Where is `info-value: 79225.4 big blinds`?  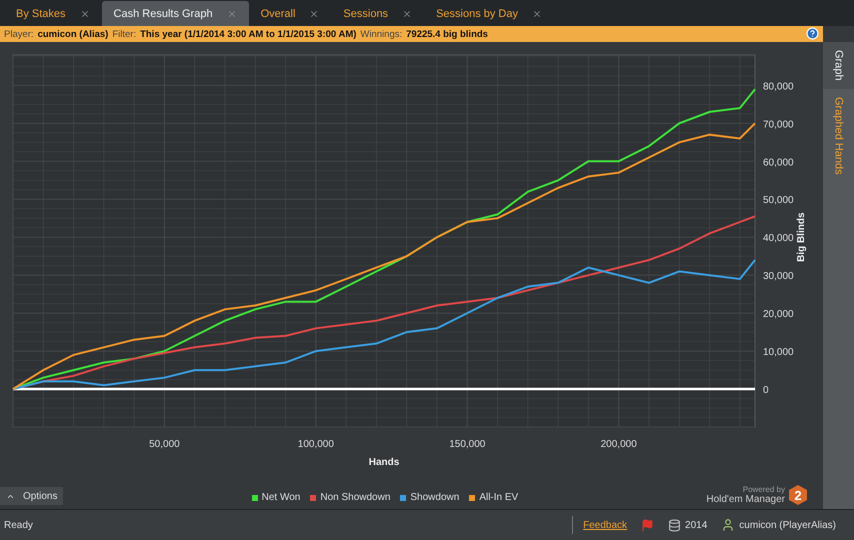 info-value: 79225.4 big blinds is located at coordinates (447, 34).